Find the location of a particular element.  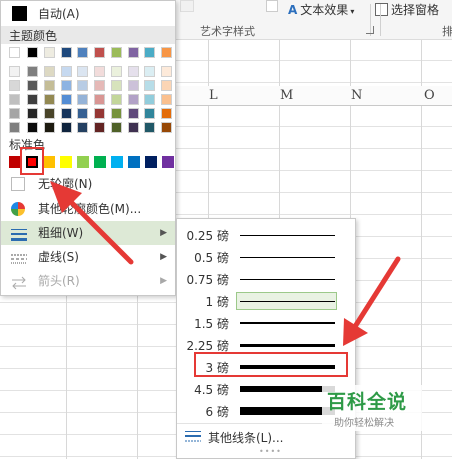

art-style-group-label: 艺术字样式 is located at coordinates (227, 31).